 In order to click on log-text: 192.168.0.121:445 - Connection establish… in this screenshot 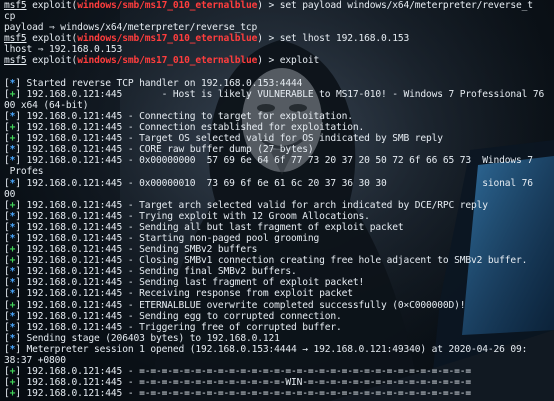, I will do `click(195, 128)`.